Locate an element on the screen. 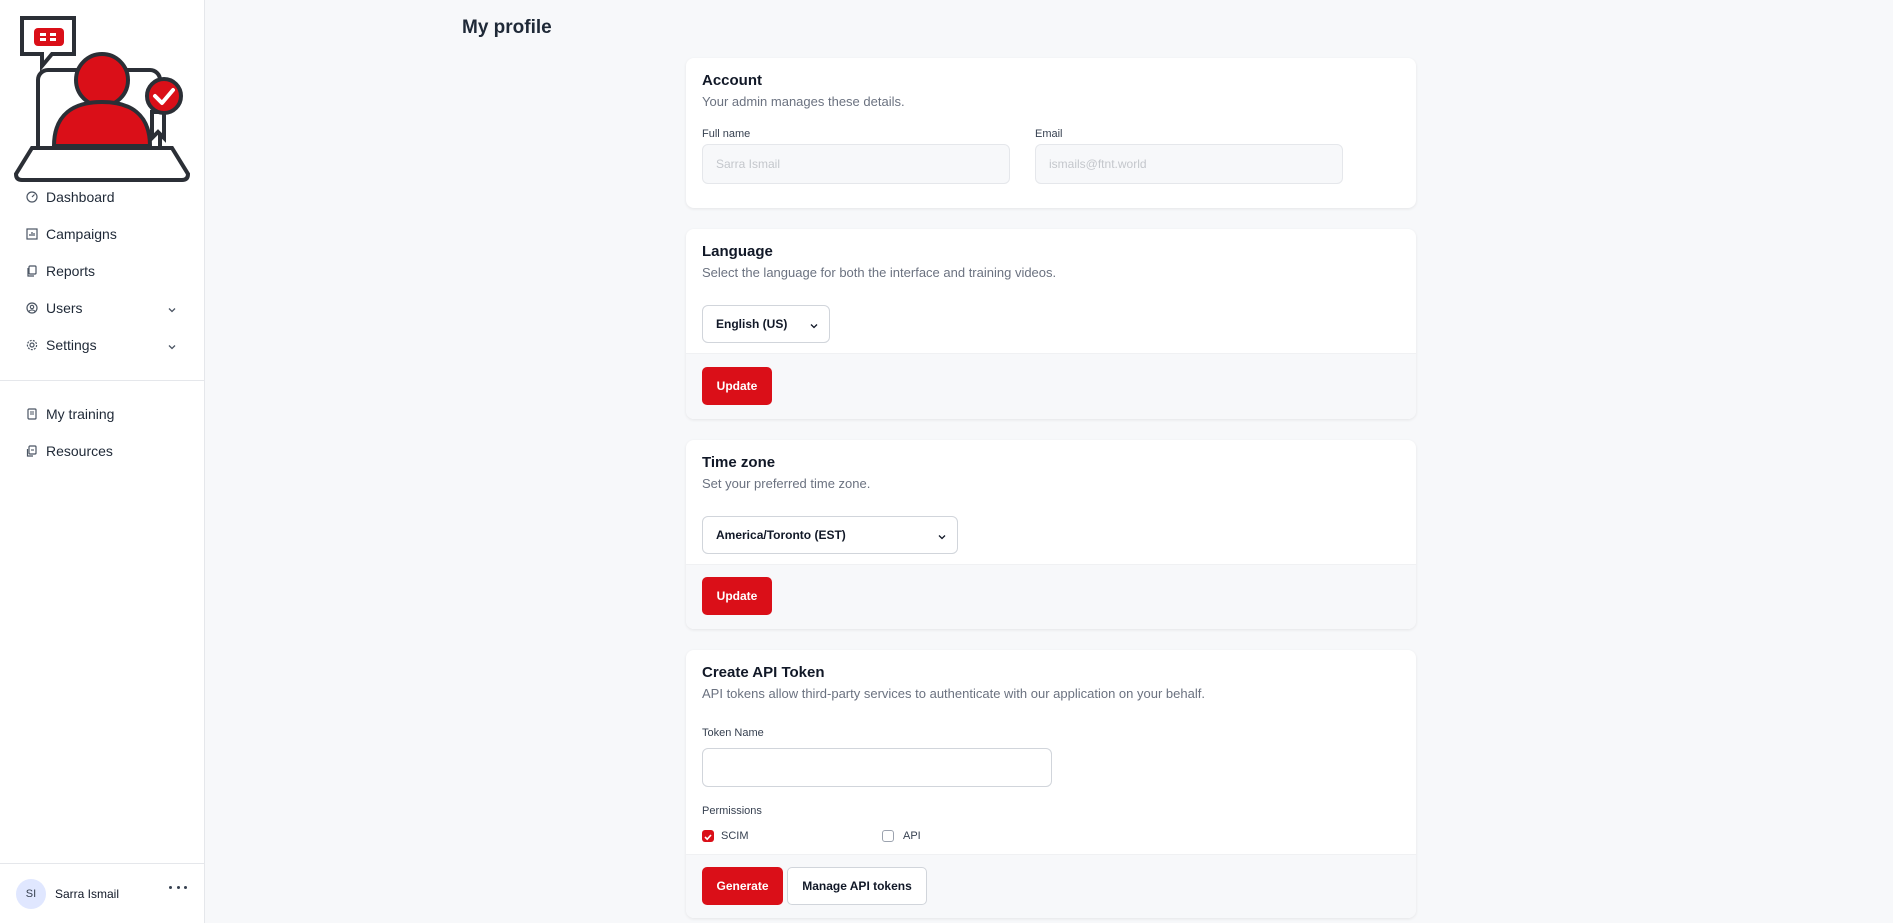 This screenshot has width=1893, height=923. nav-item-campaigns: Campaigns is located at coordinates (102, 233).